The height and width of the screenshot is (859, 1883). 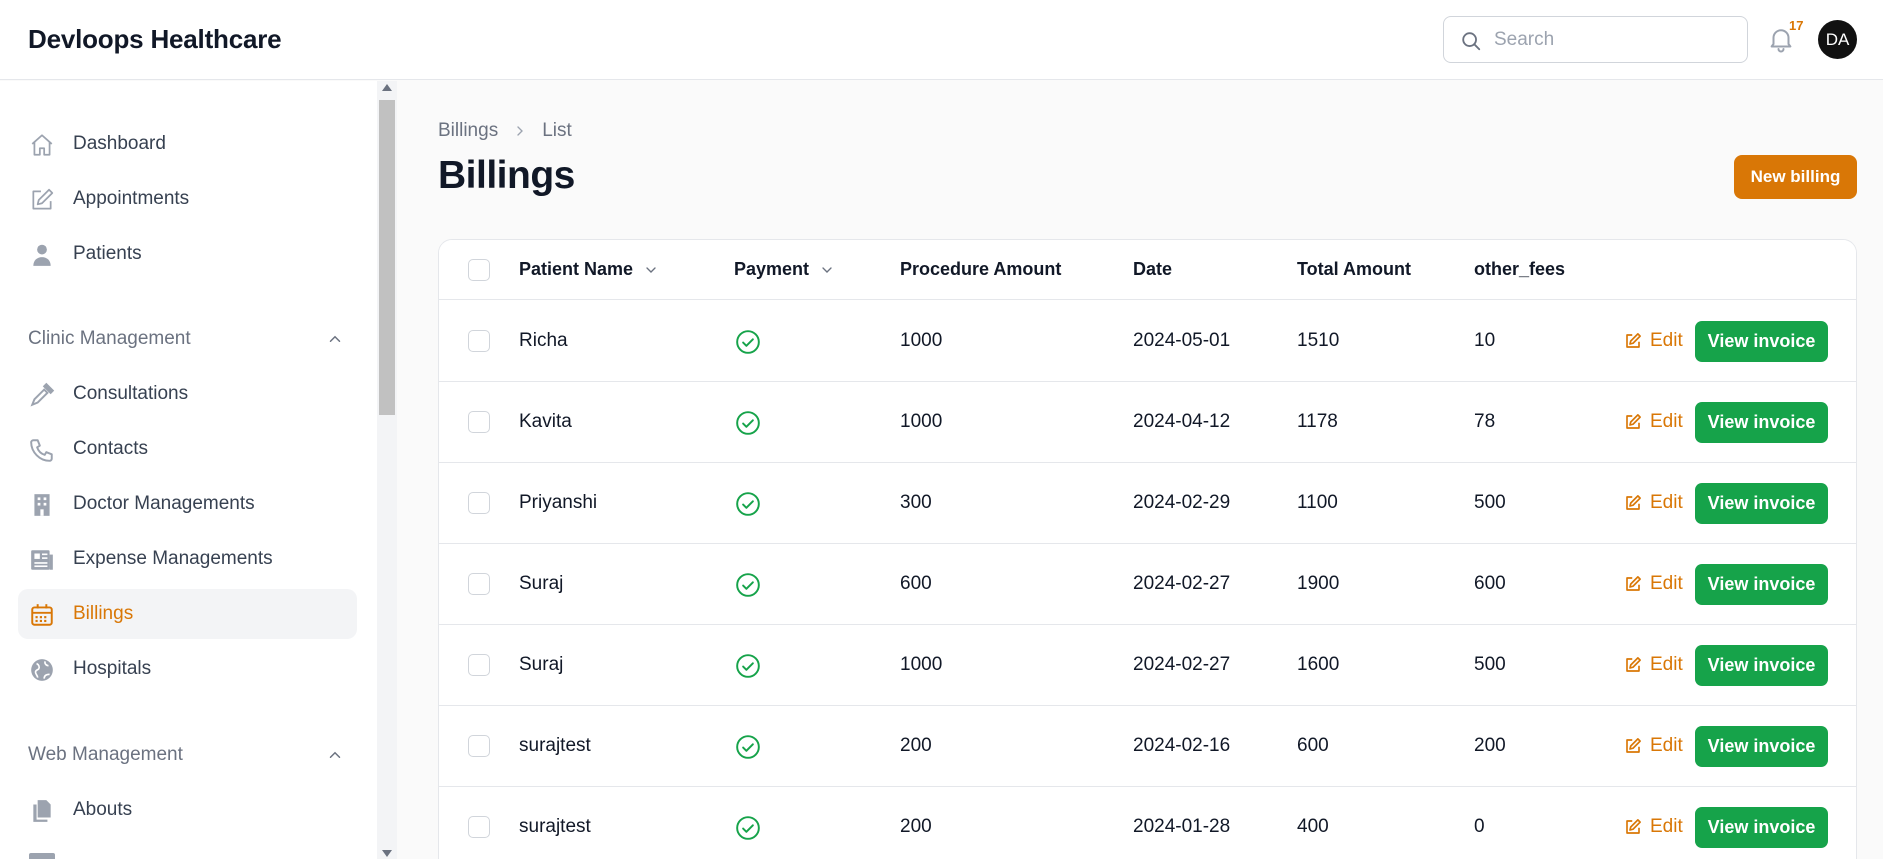 I want to click on search-input, so click(x=1614, y=40).